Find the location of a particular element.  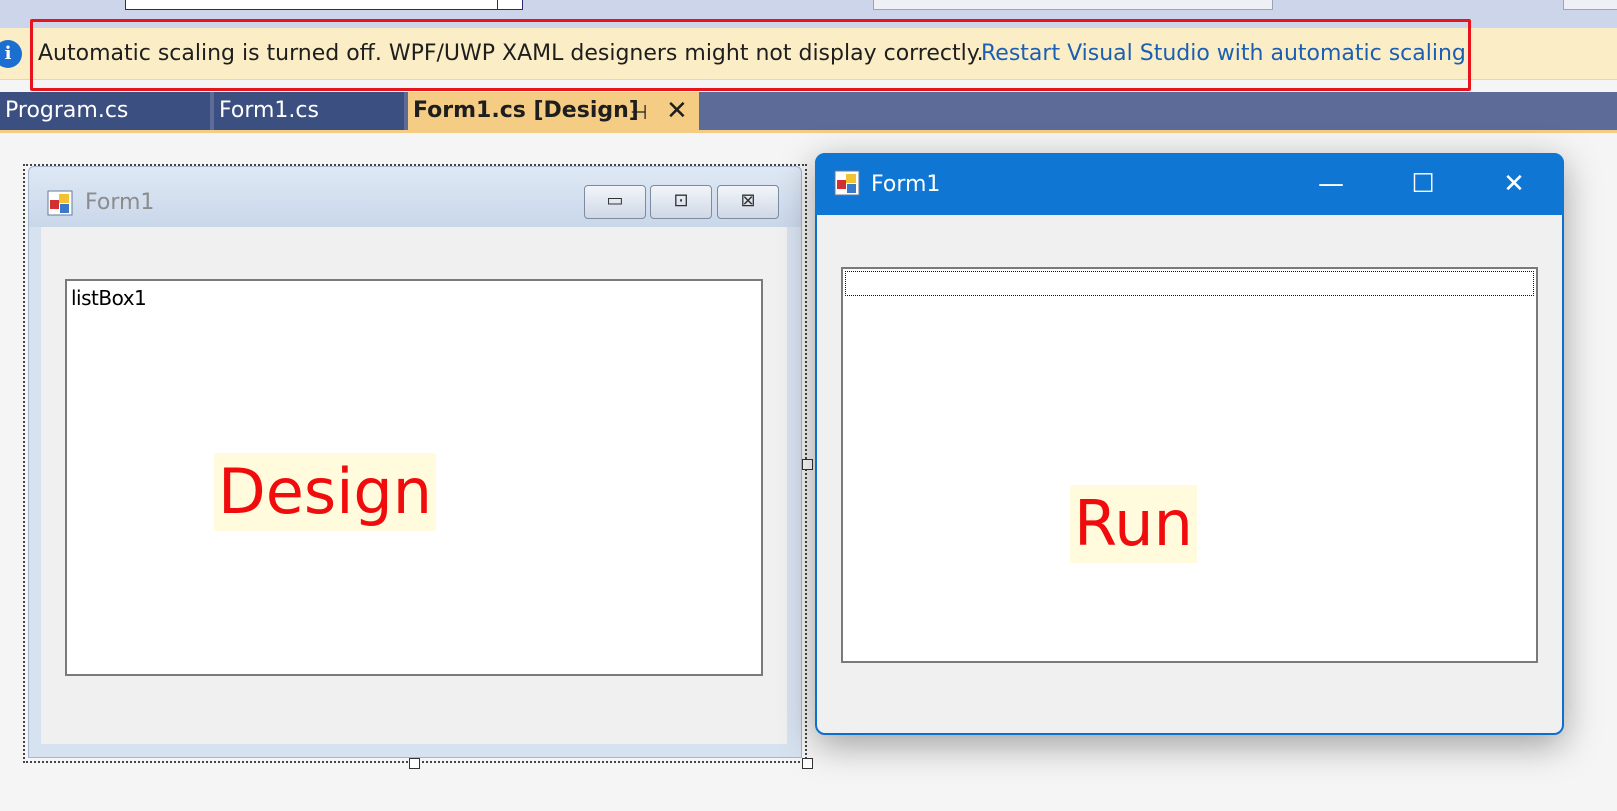

resize-grip-bottom is located at coordinates (414, 763).